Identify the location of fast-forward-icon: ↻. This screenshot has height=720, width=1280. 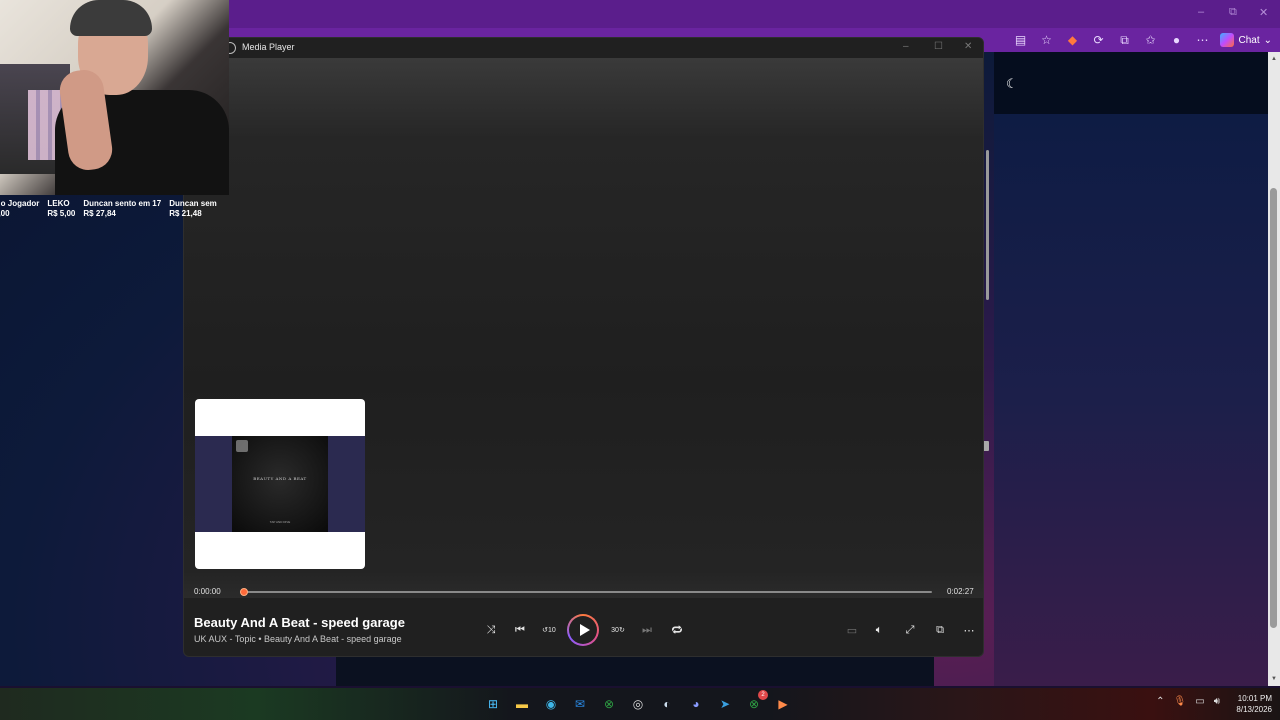
(621, 630).